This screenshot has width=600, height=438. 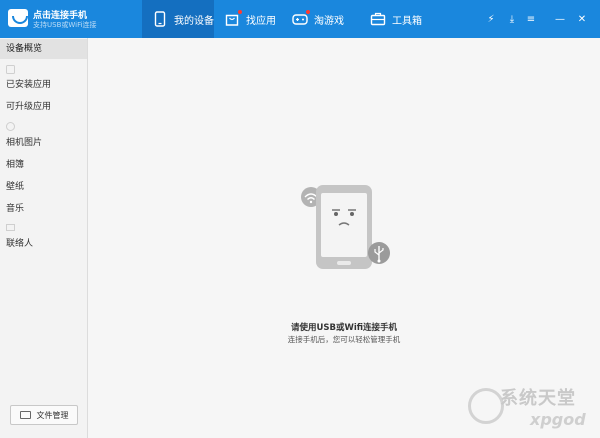 I want to click on folder-icon, so click(x=25, y=415).